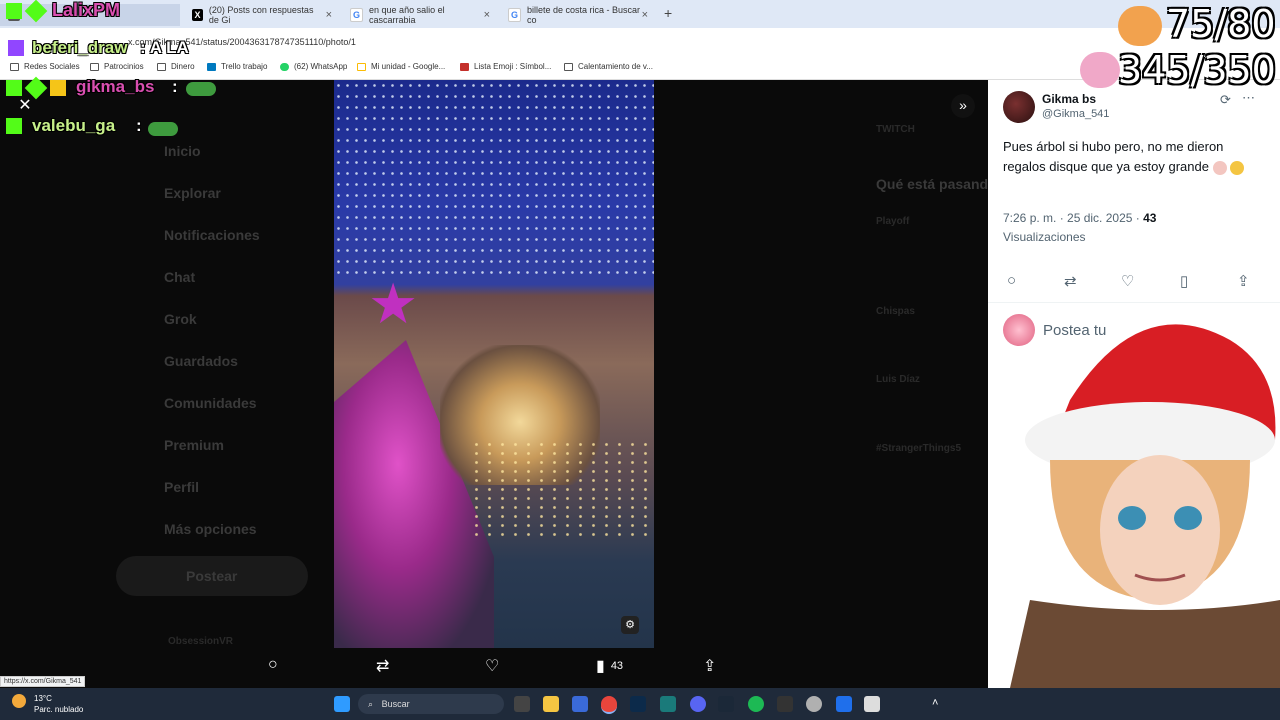 This screenshot has height=720, width=1280. What do you see at coordinates (668, 13) in the screenshot?
I see `new-tab-button: +` at bounding box center [668, 13].